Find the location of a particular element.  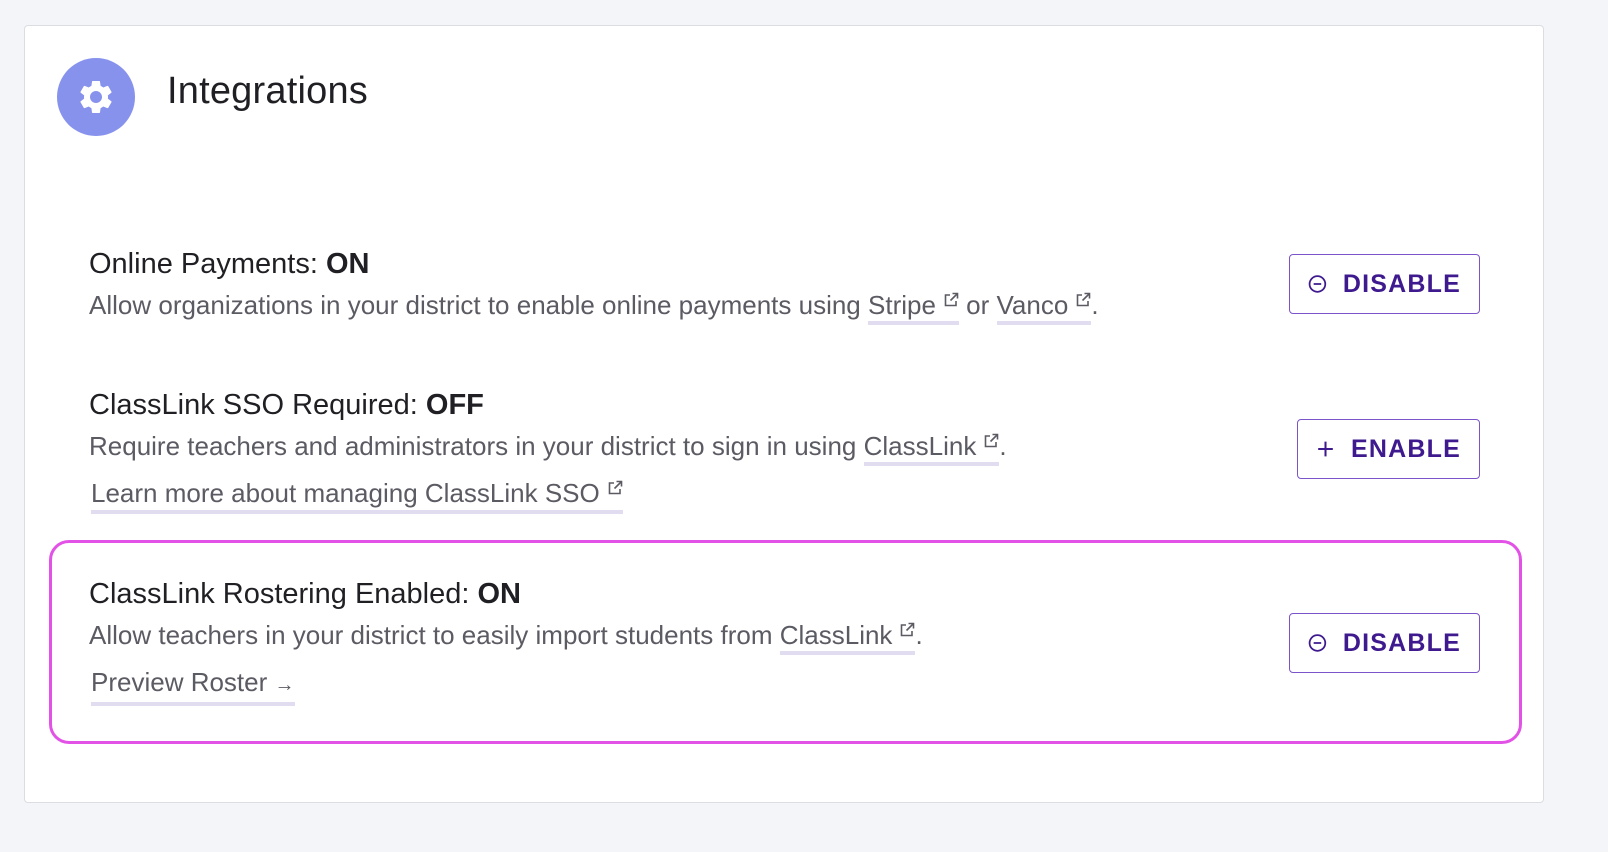

status-badge: ON is located at coordinates (347, 264).